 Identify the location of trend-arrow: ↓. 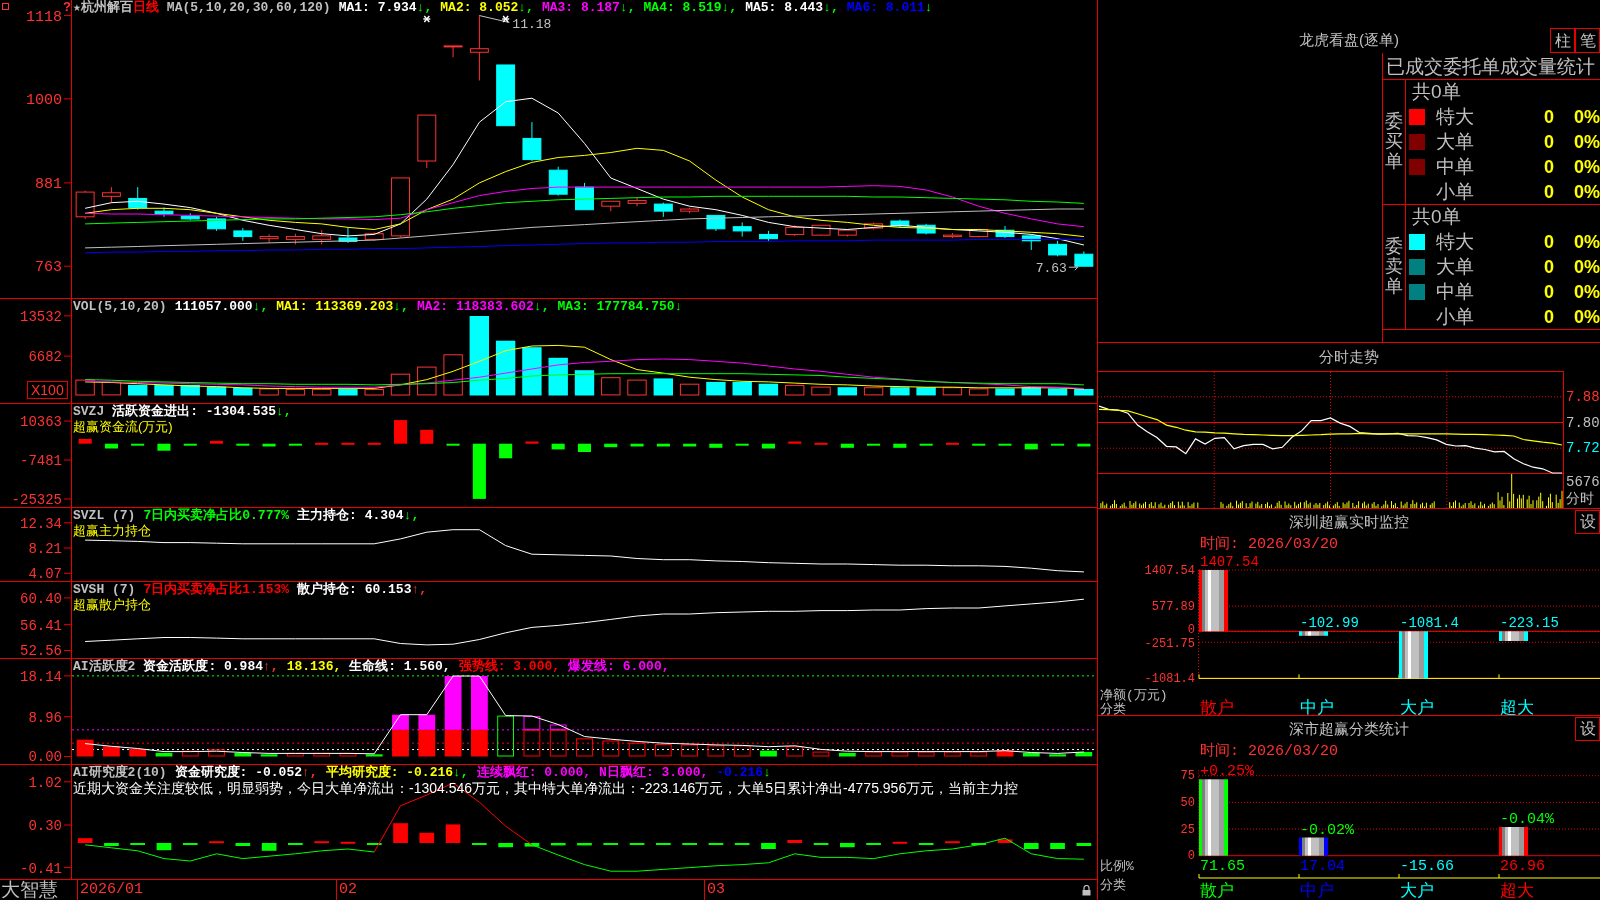
(678, 306).